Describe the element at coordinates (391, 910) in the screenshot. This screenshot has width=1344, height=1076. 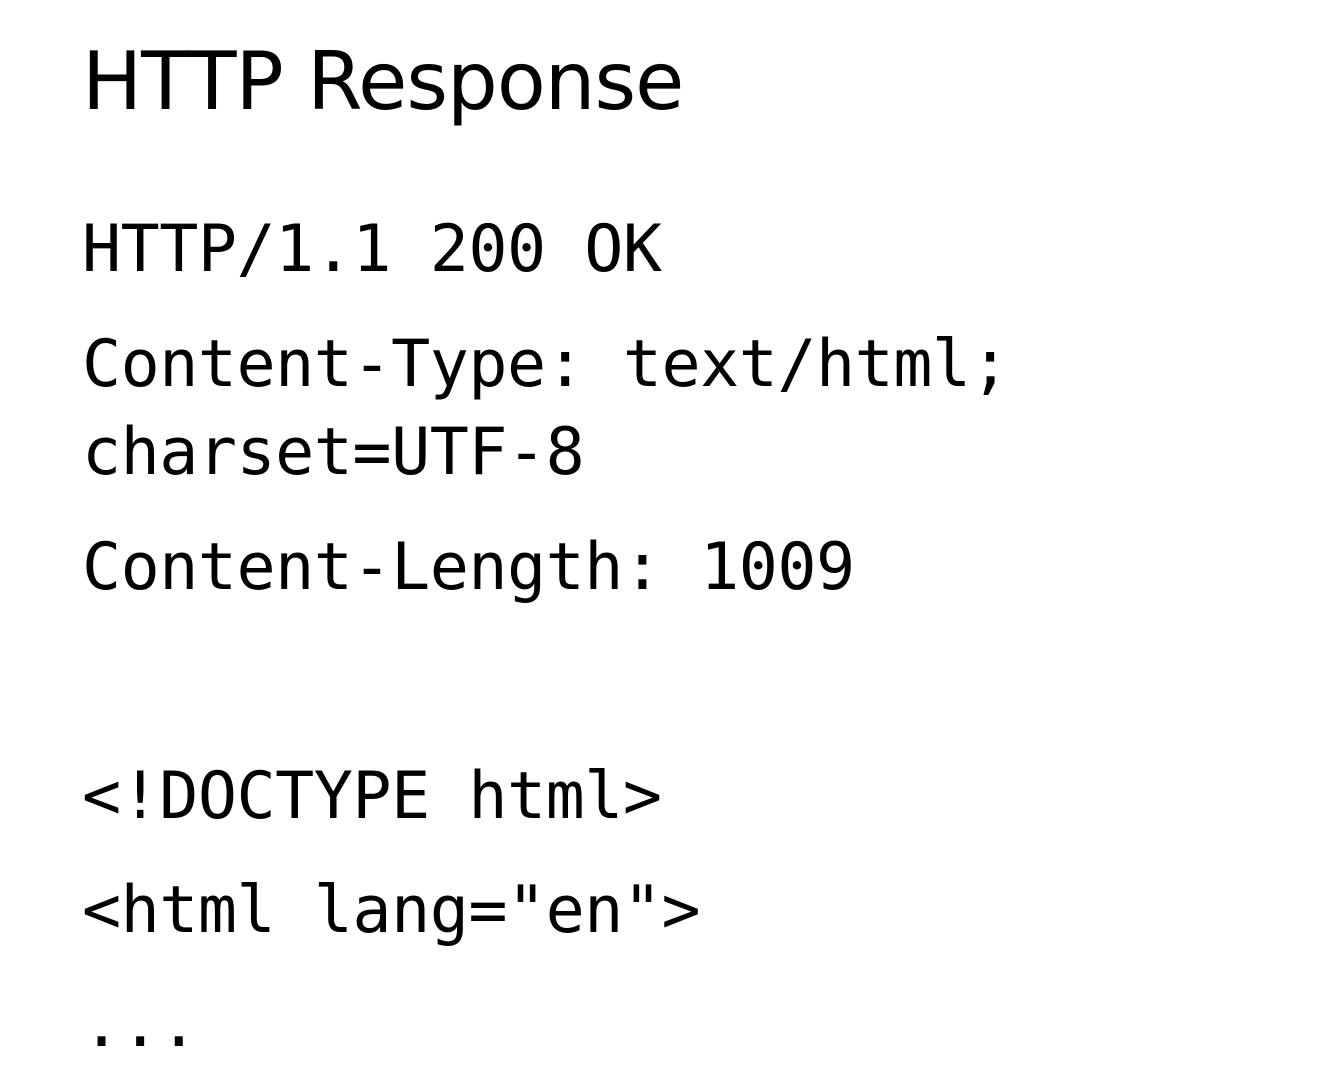
I see `body-html-open-line: <html lang="en">` at that location.